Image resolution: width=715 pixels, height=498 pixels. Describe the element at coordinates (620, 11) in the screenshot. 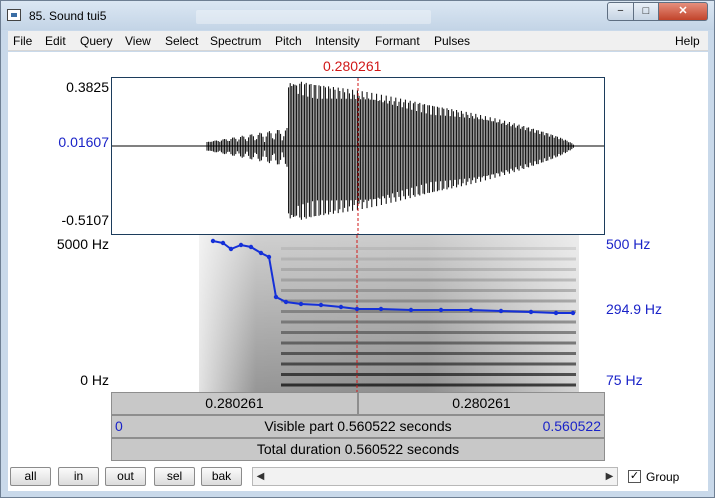

I see `minimize-button: −` at that location.